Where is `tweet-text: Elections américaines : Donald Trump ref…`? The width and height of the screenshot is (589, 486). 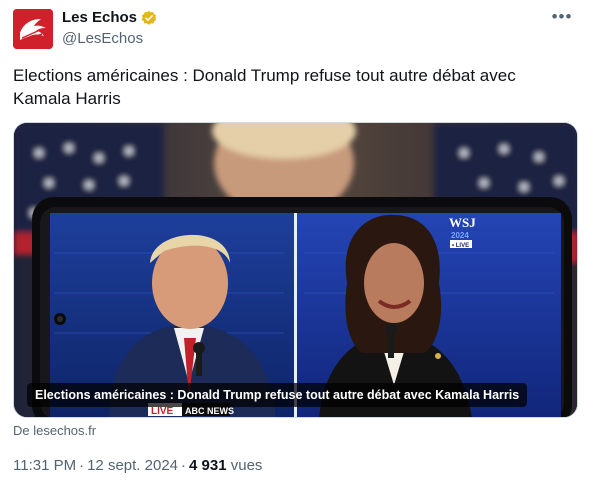 tweet-text: Elections américaines : Donald Trump ref… is located at coordinates (264, 87).